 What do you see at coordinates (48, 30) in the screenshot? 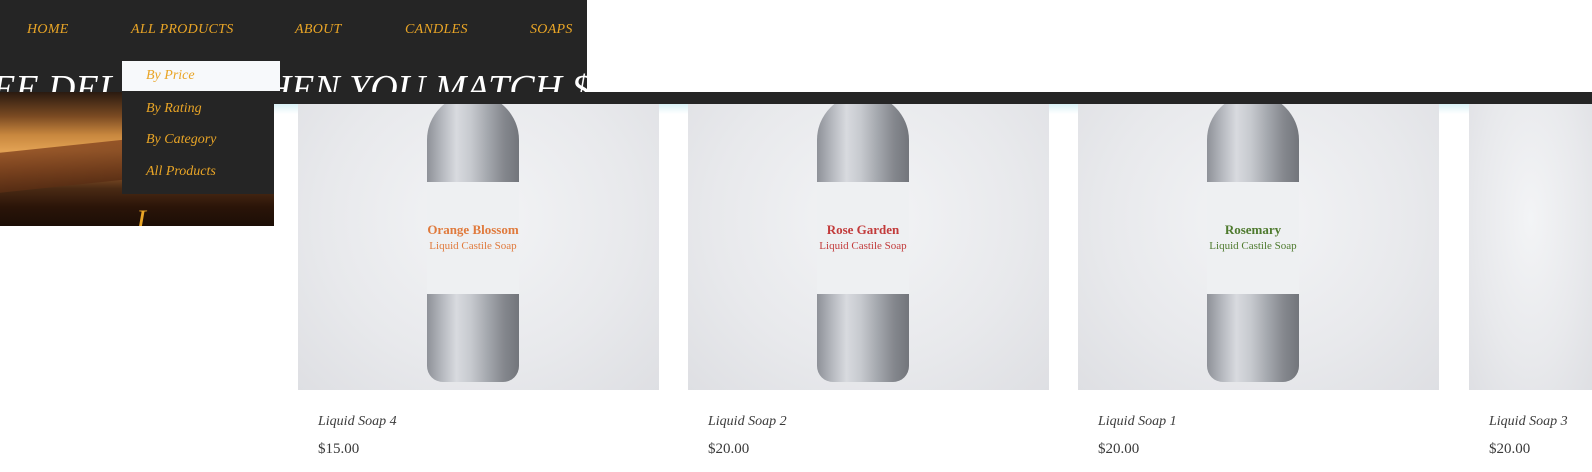
I see `nav-home: HOME` at bounding box center [48, 30].